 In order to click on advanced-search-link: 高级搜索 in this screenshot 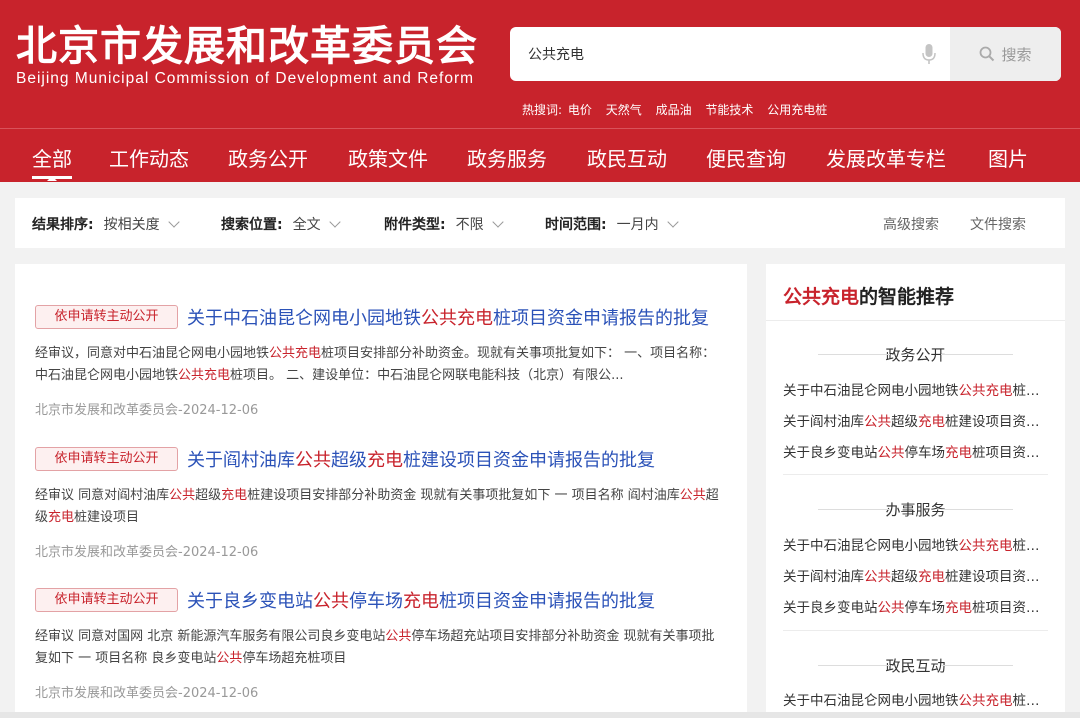, I will do `click(911, 224)`.